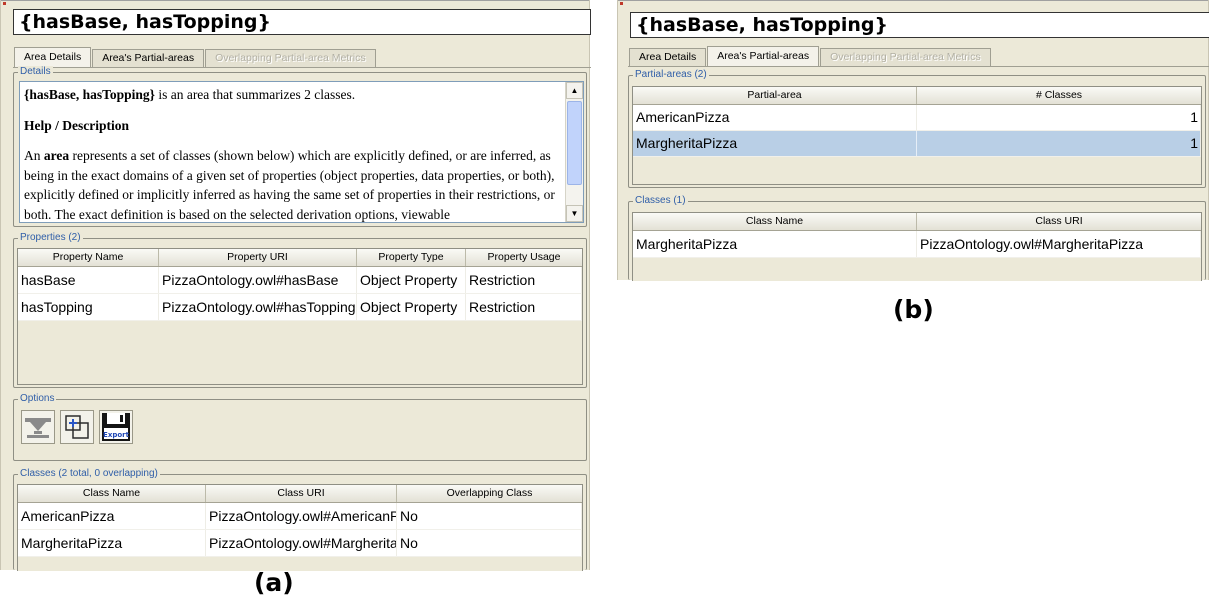 Image resolution: width=1209 pixels, height=608 pixels. What do you see at coordinates (574, 213) in the screenshot?
I see `scroll-down-icon: ▼` at bounding box center [574, 213].